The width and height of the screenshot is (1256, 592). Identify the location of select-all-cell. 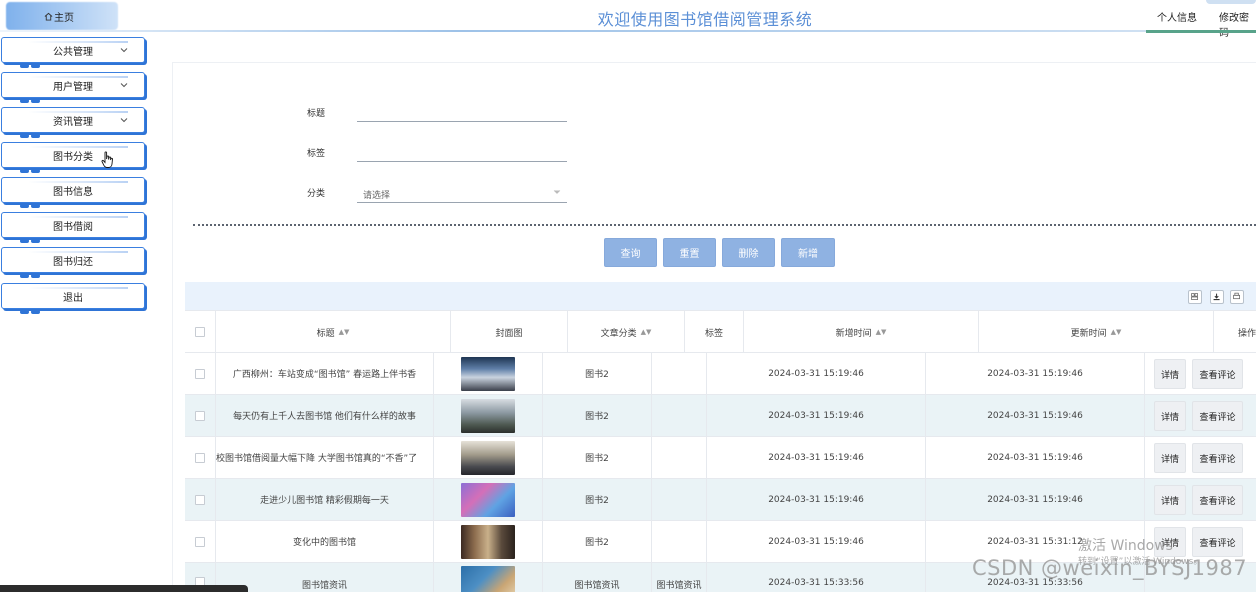
(200, 332).